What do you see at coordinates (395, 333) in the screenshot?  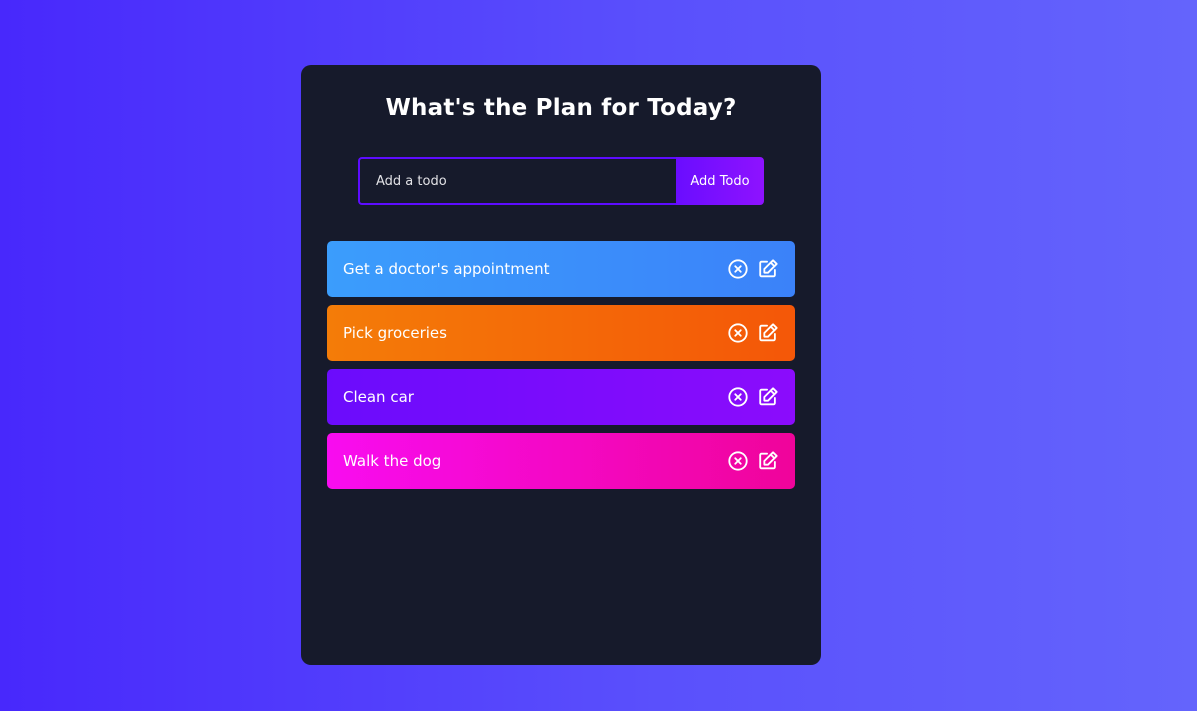 I see `todo-item-text: Pick groceries` at bounding box center [395, 333].